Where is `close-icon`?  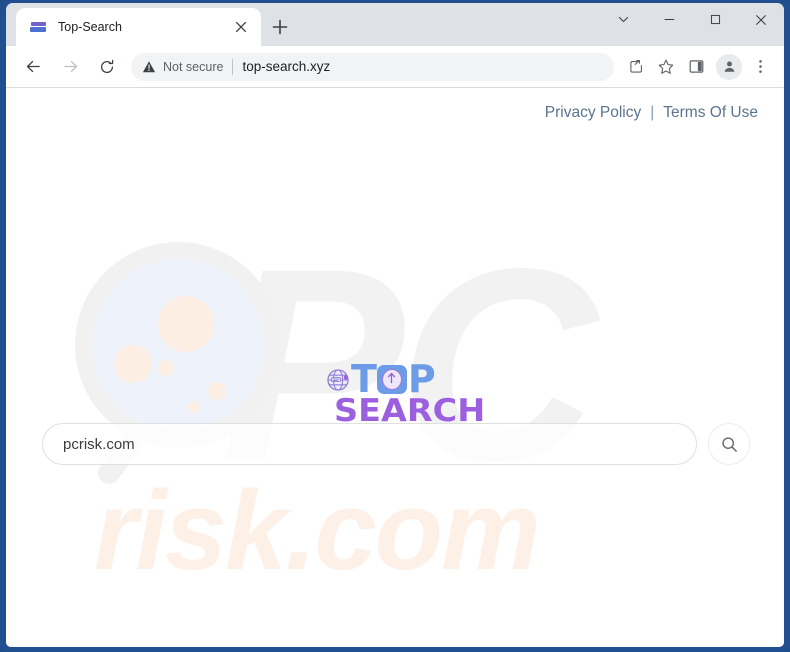 close-icon is located at coordinates (241, 27).